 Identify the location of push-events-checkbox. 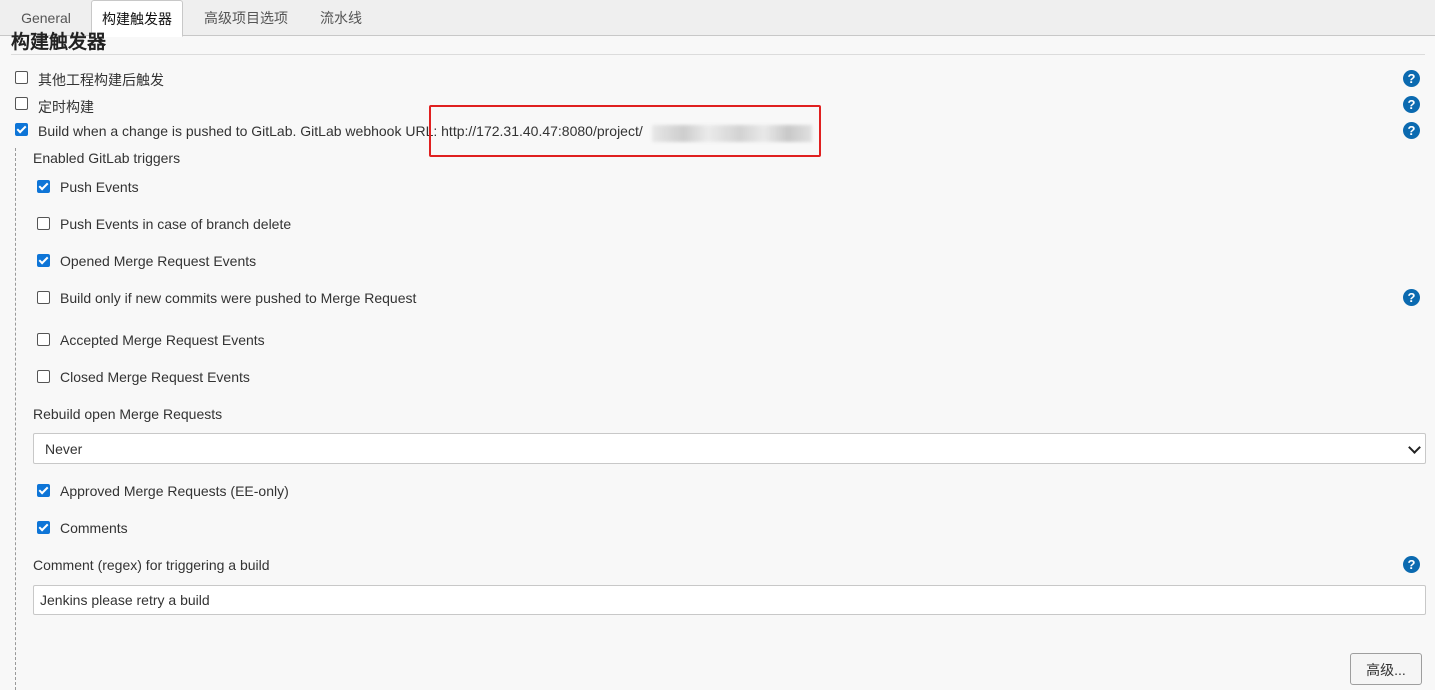
(43, 186).